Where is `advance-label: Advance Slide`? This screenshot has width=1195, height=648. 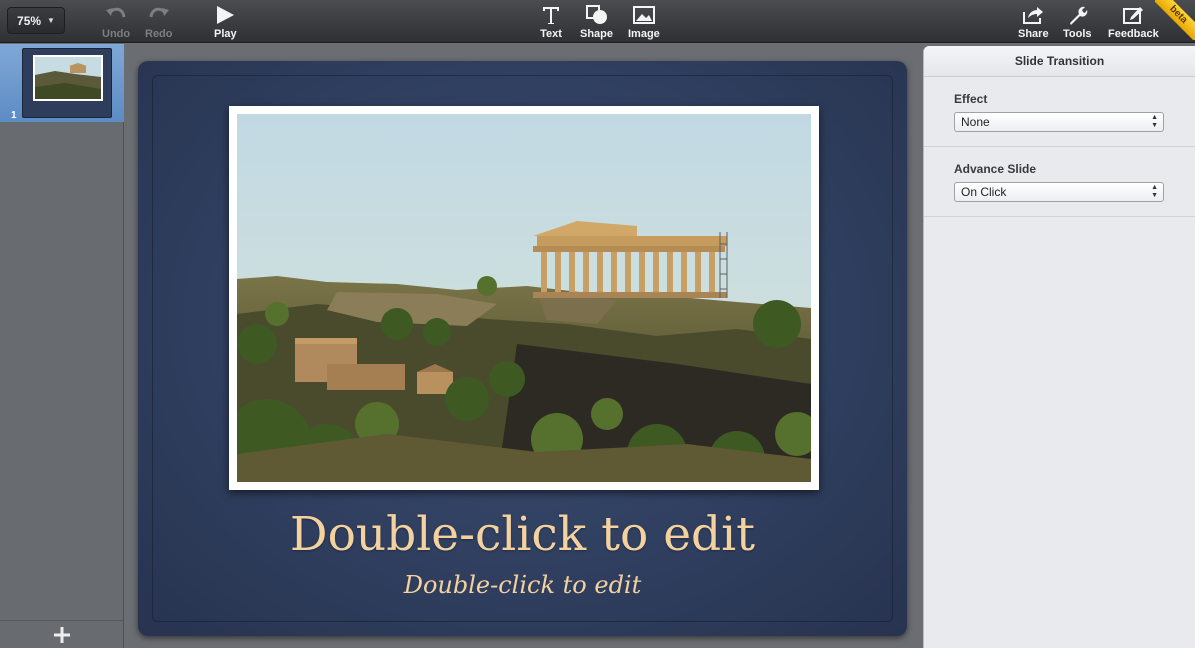
advance-label: Advance Slide is located at coordinates (995, 169).